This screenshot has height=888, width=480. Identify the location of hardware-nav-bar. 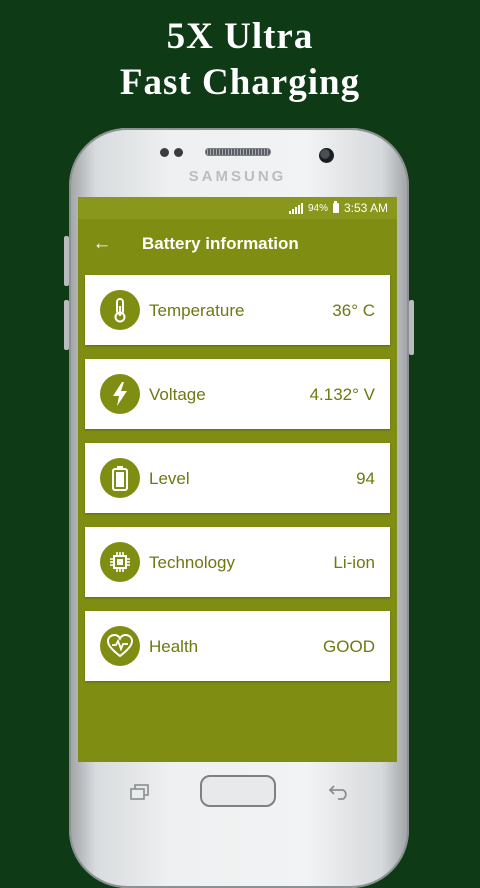
(237, 792).